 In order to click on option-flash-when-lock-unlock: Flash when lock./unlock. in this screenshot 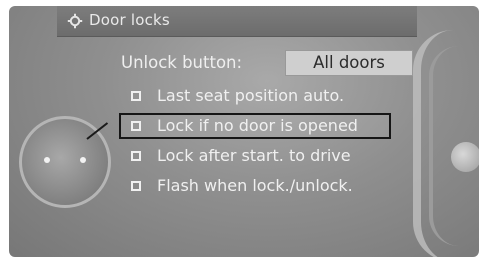, I will do `click(271, 187)`.